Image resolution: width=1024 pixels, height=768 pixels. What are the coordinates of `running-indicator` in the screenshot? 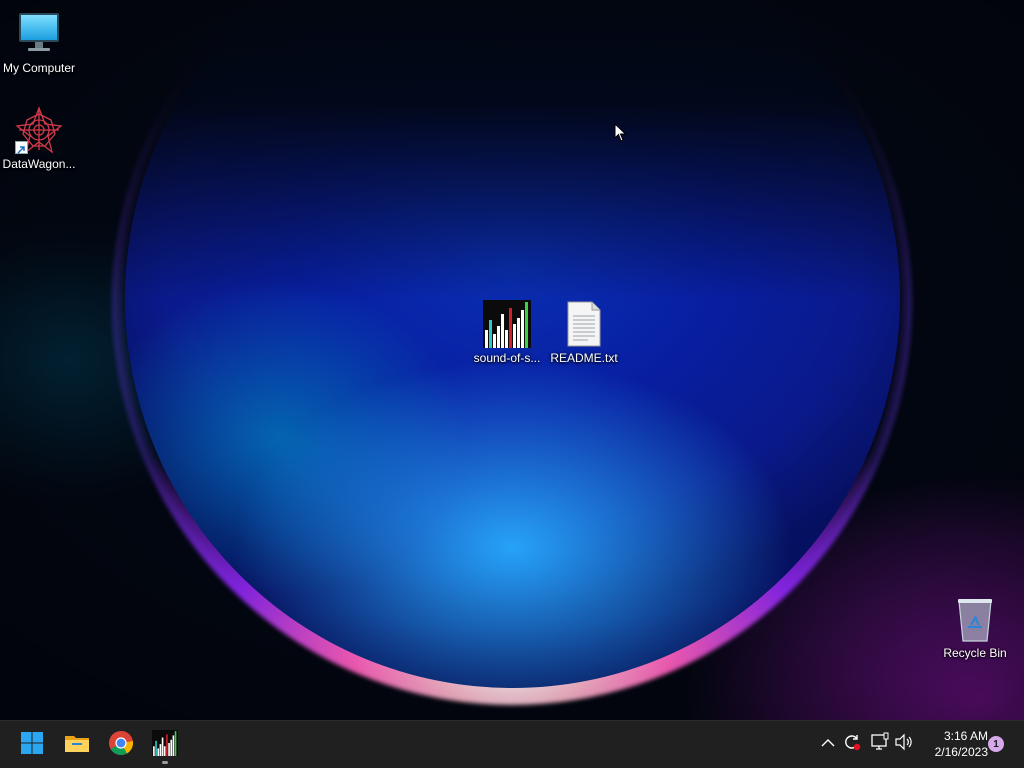 It's located at (165, 762).